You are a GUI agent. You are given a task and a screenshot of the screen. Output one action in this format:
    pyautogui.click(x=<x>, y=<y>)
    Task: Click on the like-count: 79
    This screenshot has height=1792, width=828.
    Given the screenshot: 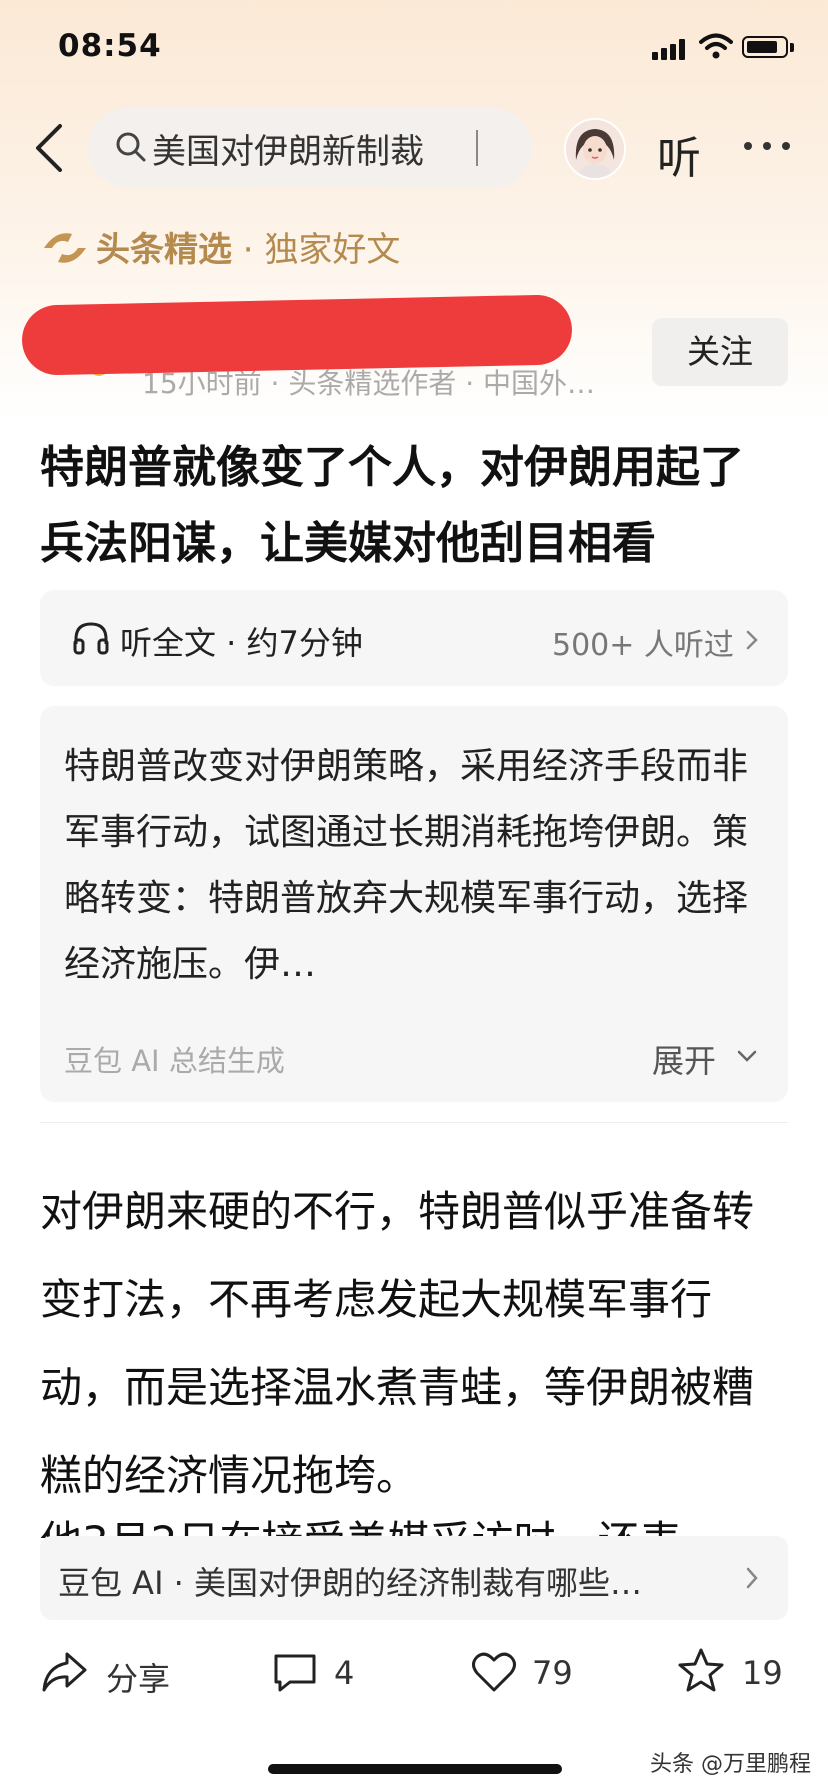 What is the action you would take?
    pyautogui.click(x=552, y=1673)
    